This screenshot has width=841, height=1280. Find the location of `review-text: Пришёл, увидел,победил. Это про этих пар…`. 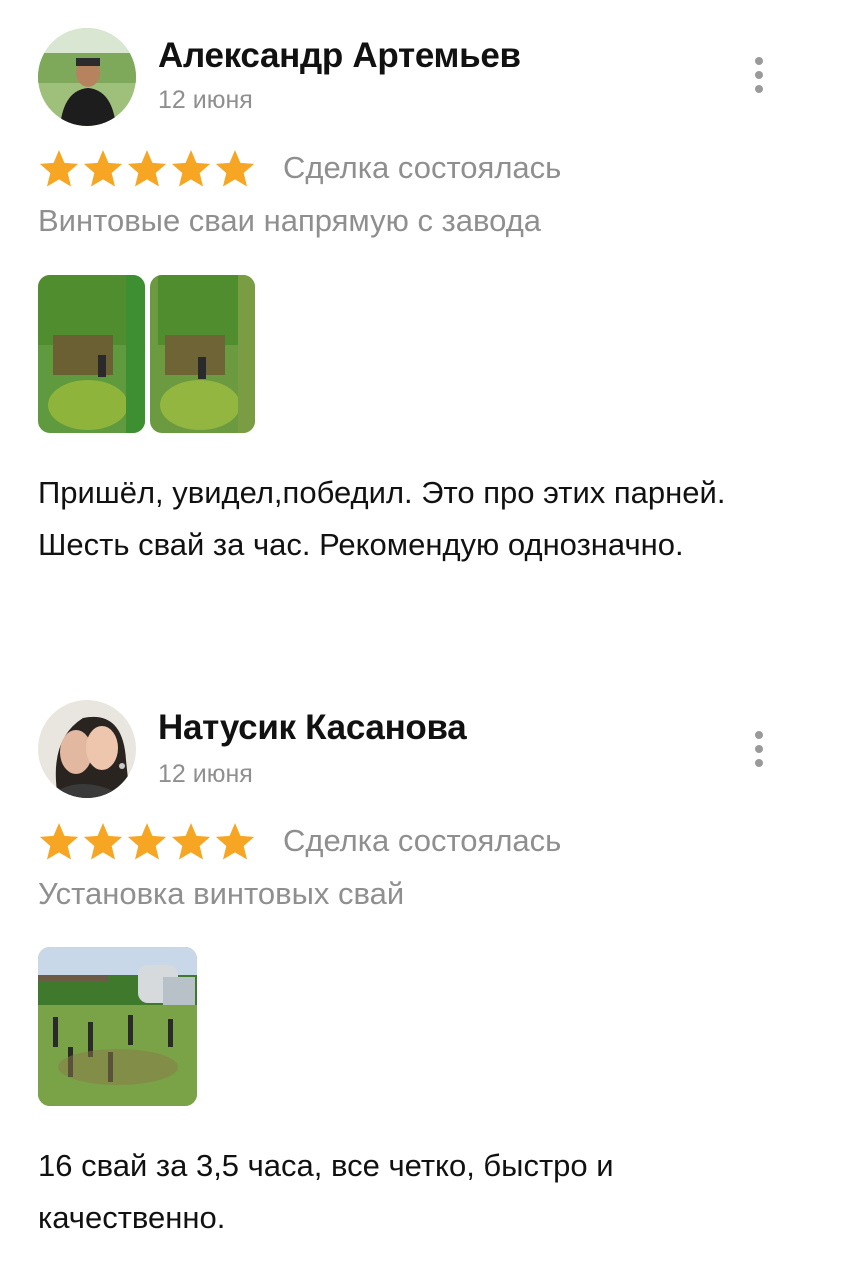

review-text: Пришёл, увидел,победил. Это про этих пар… is located at coordinates (382, 518).